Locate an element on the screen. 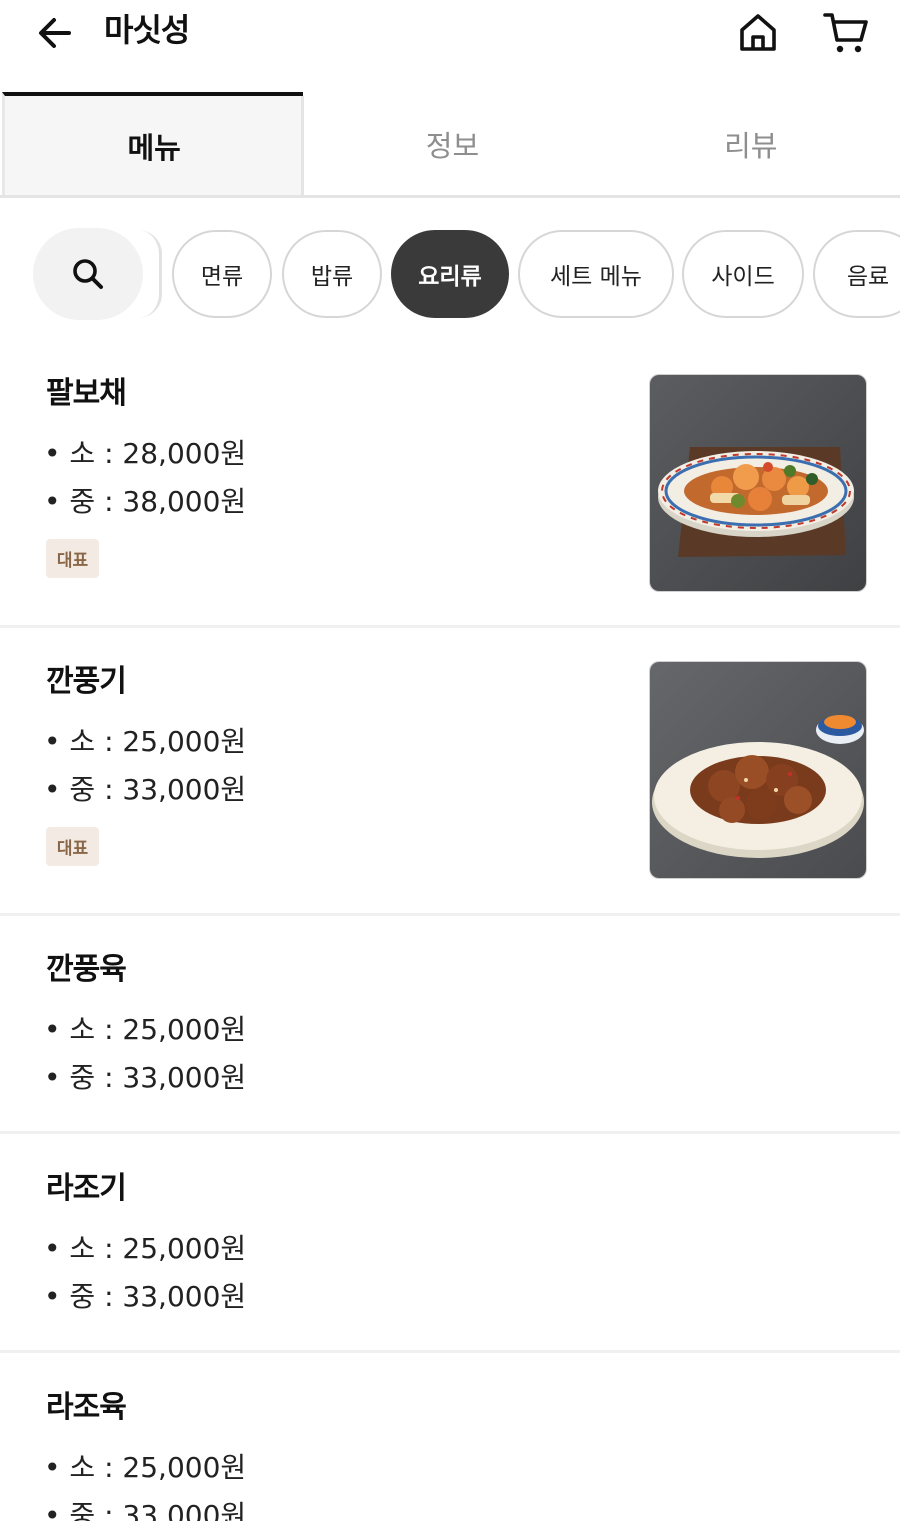 The width and height of the screenshot is (900, 1521). chip-dishes: 요리류 is located at coordinates (450, 274).